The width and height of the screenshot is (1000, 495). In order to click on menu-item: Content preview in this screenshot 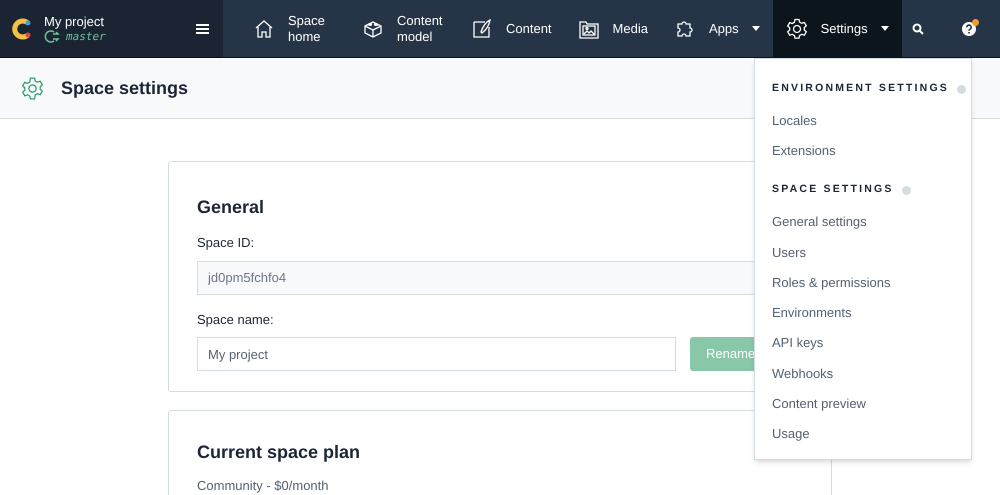, I will do `click(871, 402)`.